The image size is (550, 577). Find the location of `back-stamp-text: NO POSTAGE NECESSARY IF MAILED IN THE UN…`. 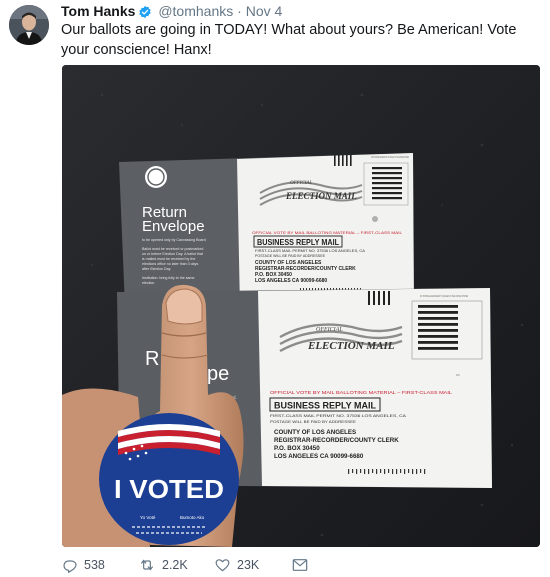

back-stamp-text: NO POSTAGE NECESSARY IF MAILED IN THE UN… is located at coordinates (390, 157).